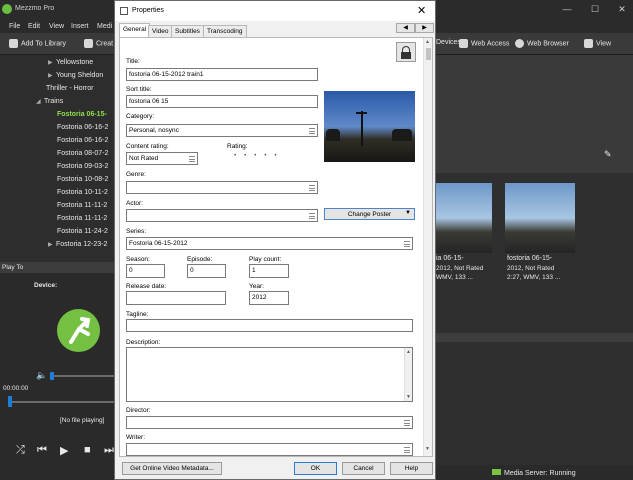 The image size is (633, 480). What do you see at coordinates (176, 298) in the screenshot?
I see `release-date-field` at bounding box center [176, 298].